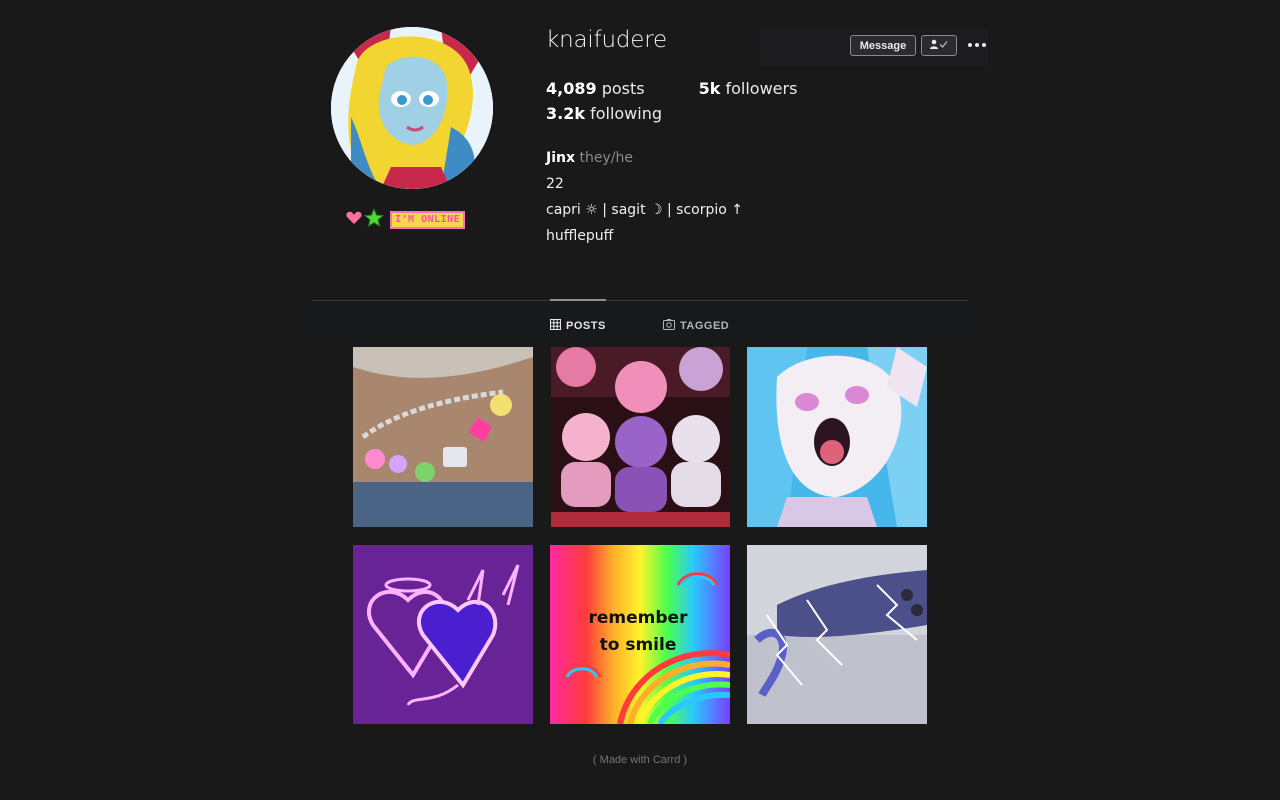  I want to click on message-button: Message, so click(883, 45).